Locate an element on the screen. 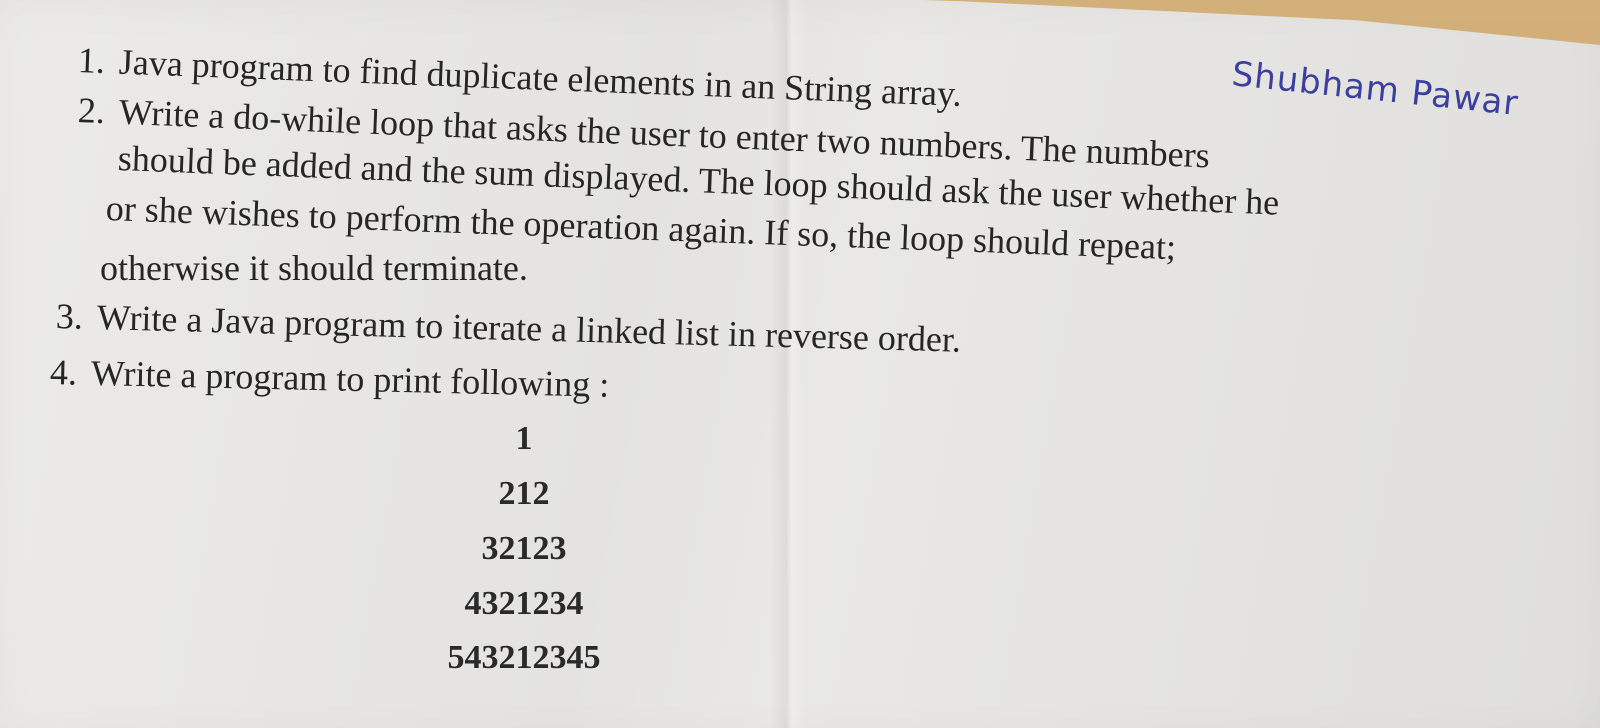 The image size is (1600, 728). pattern-row-5: 543212345 is located at coordinates (524, 657).